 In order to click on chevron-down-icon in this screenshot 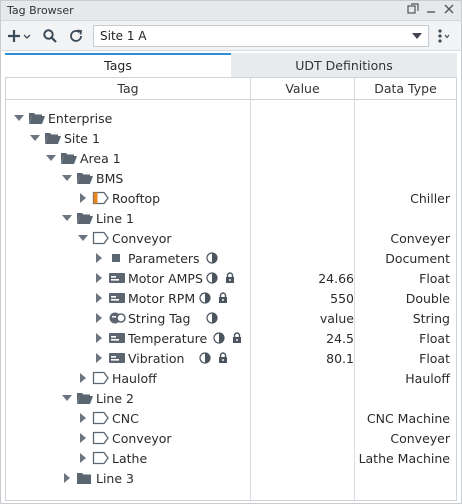, I will do `click(417, 36)`.